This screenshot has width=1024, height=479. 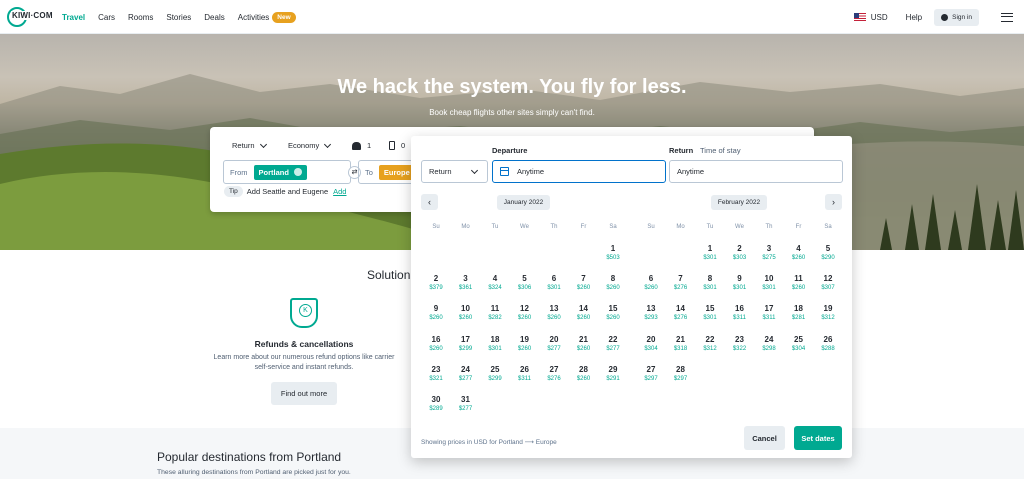 I want to click on calendar-day: 26 $311, so click(x=525, y=374).